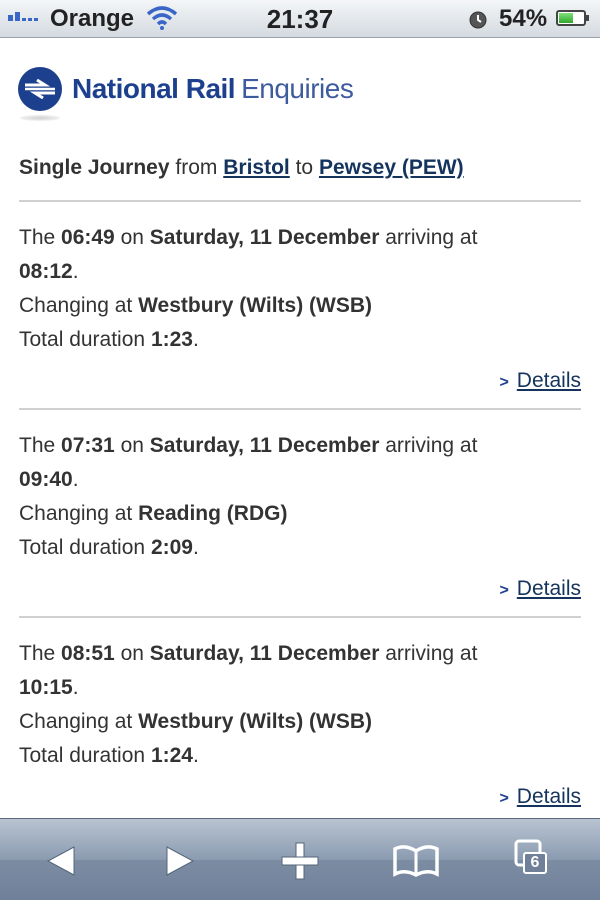 This screenshot has width=600, height=900. I want to click on plus-icon, so click(300, 861).